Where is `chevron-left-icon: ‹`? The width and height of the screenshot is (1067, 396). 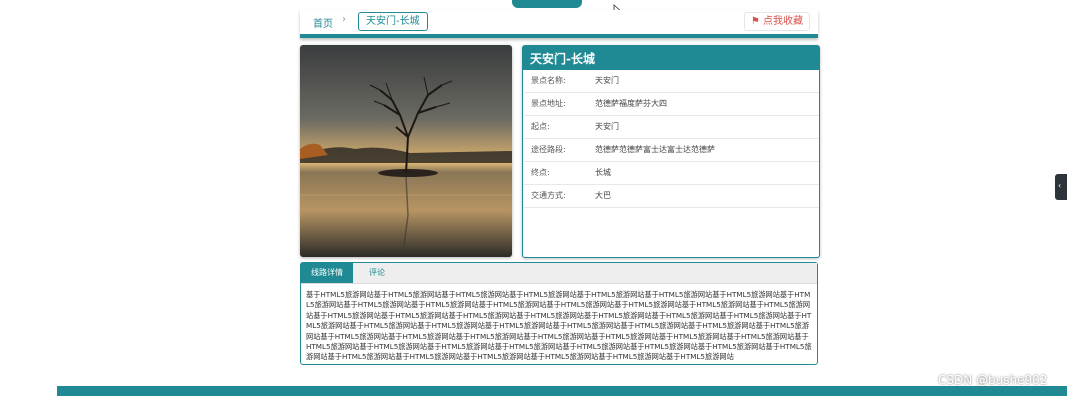
chevron-left-icon: ‹ is located at coordinates (1060, 185).